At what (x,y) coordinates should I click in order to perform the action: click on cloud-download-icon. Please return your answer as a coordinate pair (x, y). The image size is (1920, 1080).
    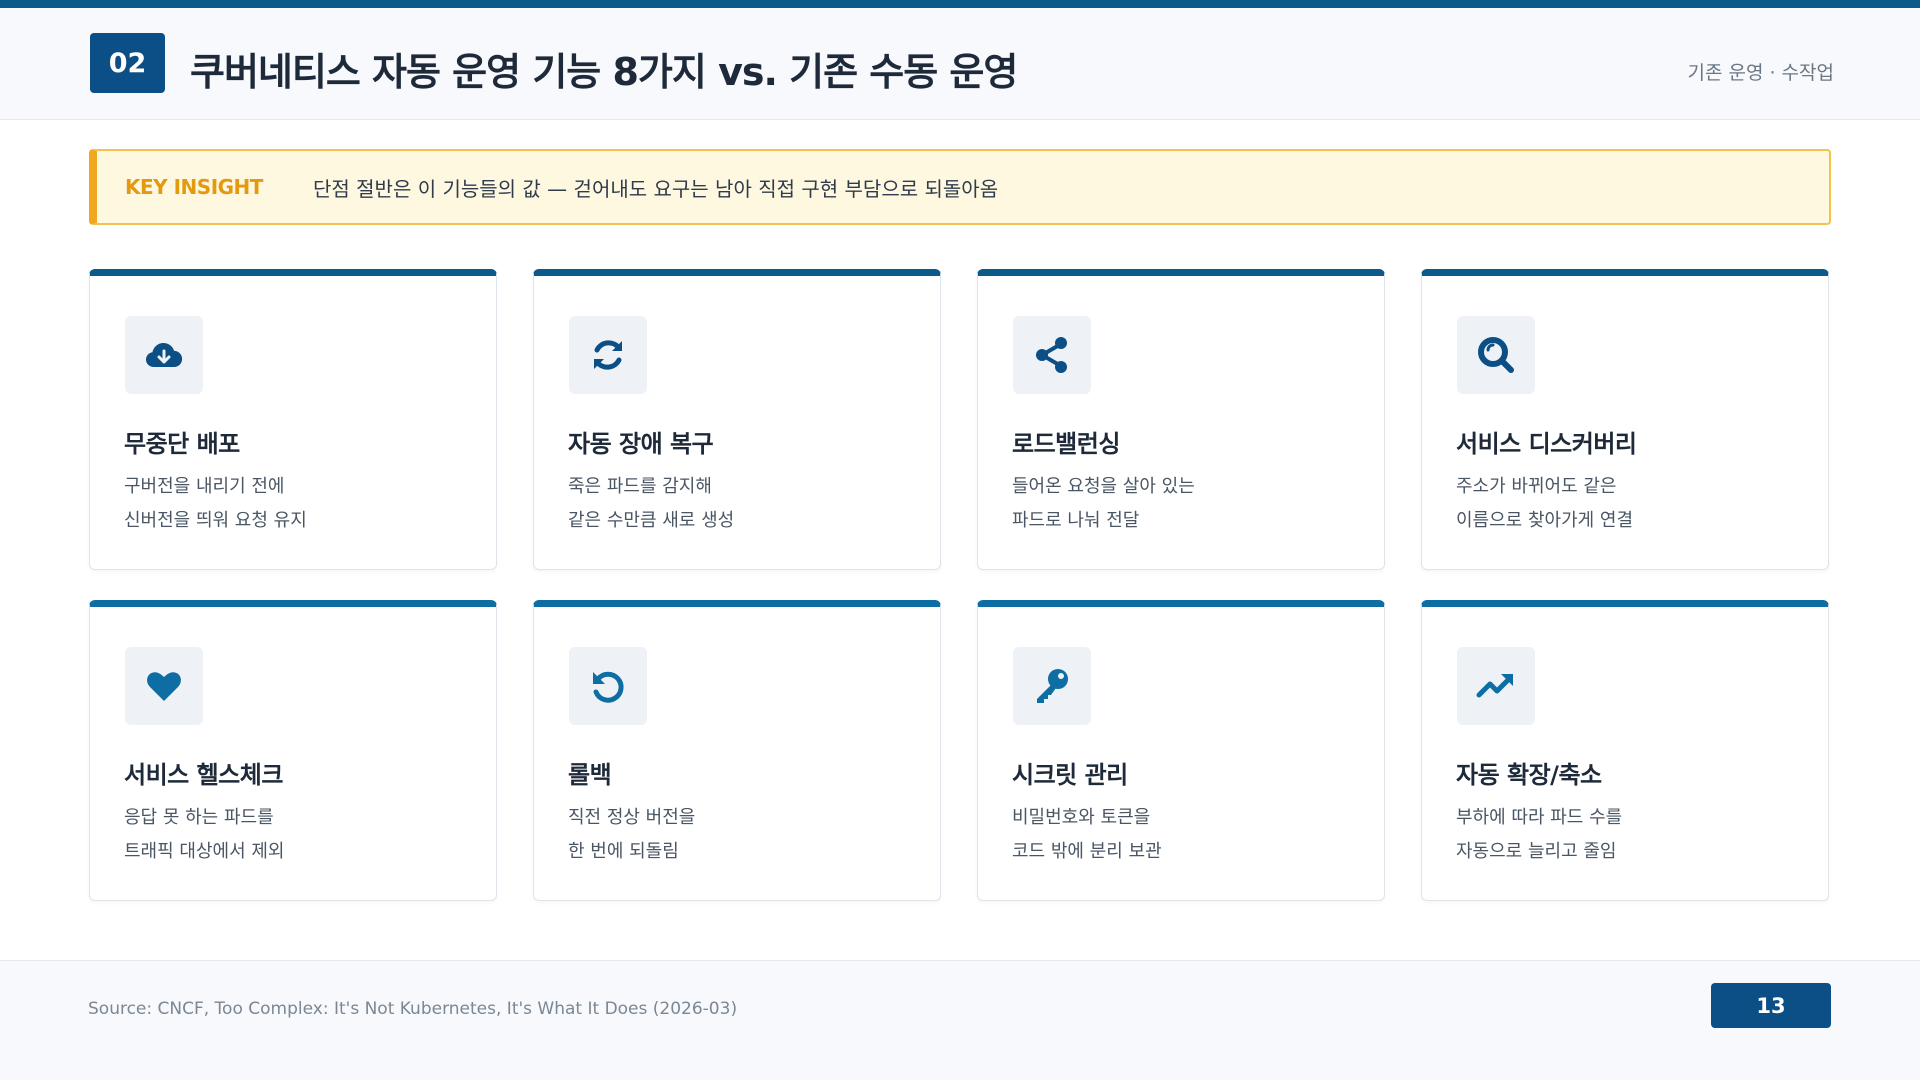
    Looking at the image, I should click on (164, 355).